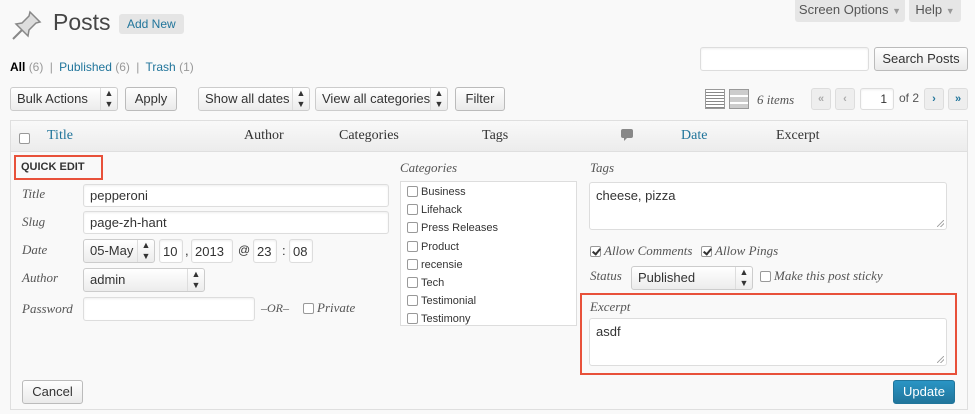 Image resolution: width=975 pixels, height=414 pixels. What do you see at coordinates (606, 275) in the screenshot?
I see `status-label: Status` at bounding box center [606, 275].